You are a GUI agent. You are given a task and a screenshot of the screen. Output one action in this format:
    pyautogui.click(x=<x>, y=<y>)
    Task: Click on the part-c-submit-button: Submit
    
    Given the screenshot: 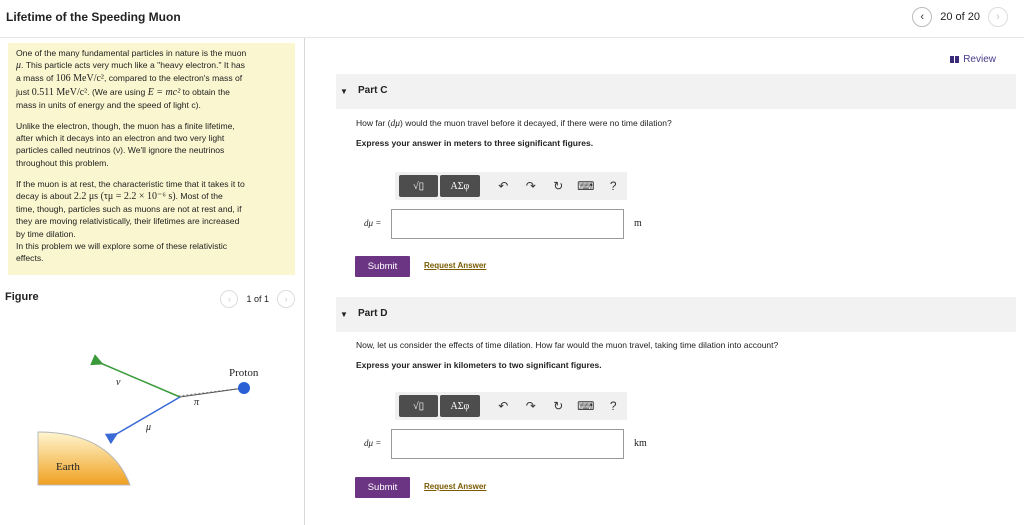 What is the action you would take?
    pyautogui.click(x=382, y=266)
    